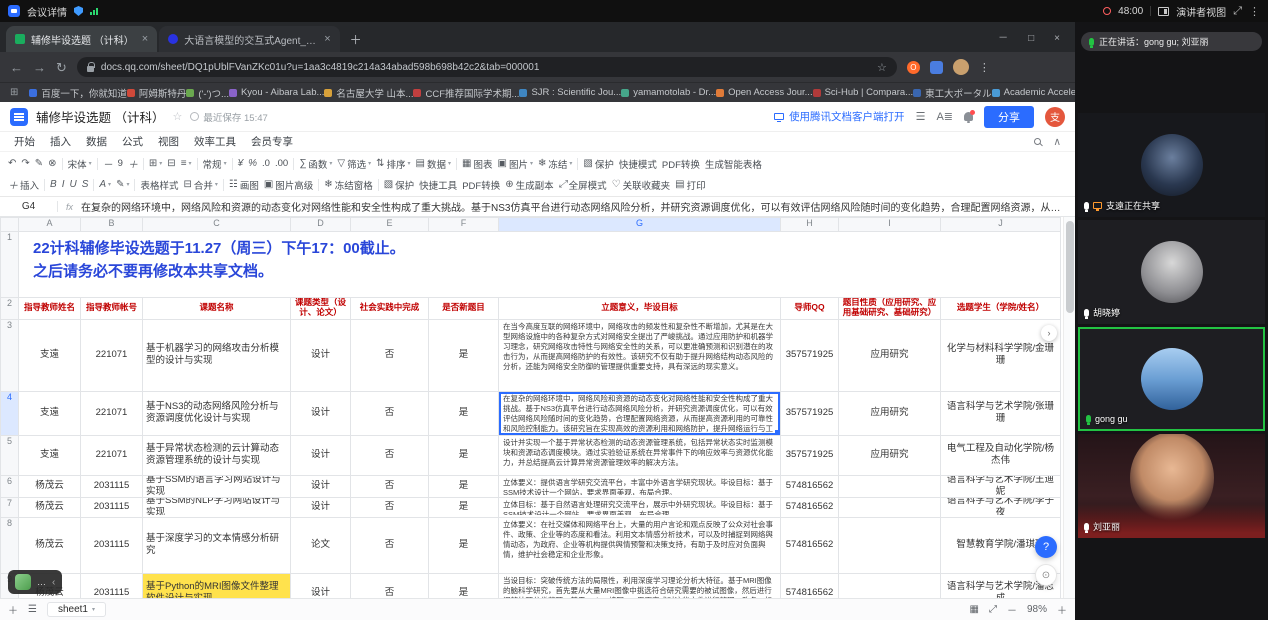 The height and width of the screenshot is (620, 1268). Describe the element at coordinates (39, 67) in the screenshot. I see `forward-icon: →` at that location.